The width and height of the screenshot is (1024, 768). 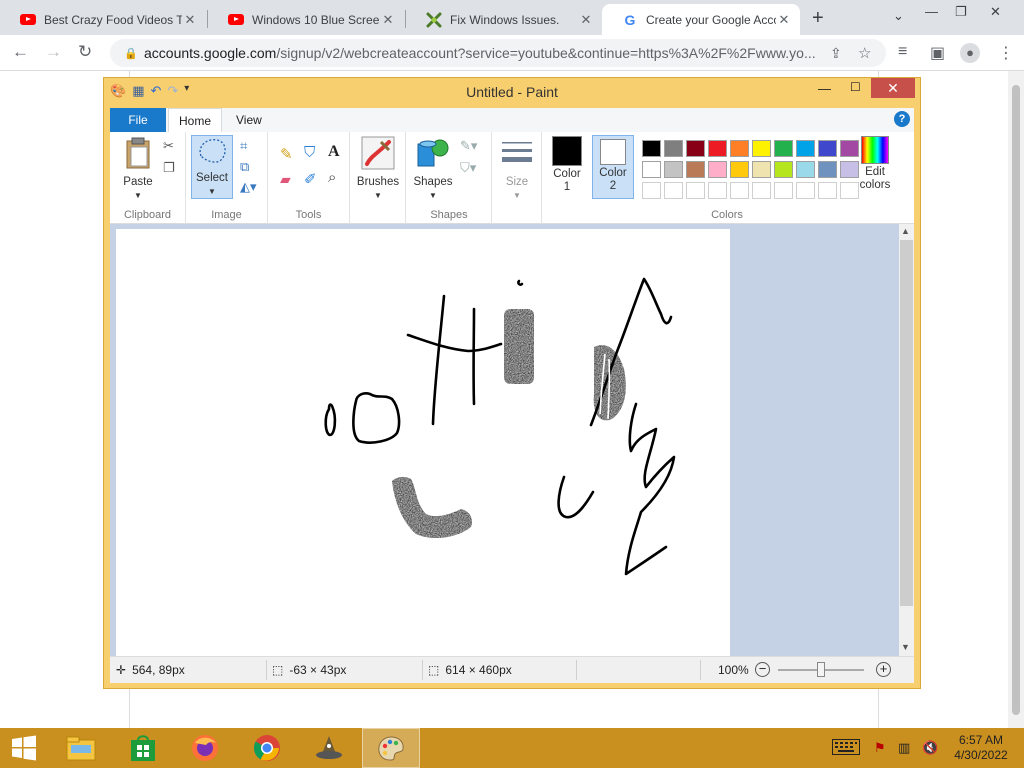 What do you see at coordinates (883, 669) in the screenshot?
I see `zoom-in-button: +` at bounding box center [883, 669].